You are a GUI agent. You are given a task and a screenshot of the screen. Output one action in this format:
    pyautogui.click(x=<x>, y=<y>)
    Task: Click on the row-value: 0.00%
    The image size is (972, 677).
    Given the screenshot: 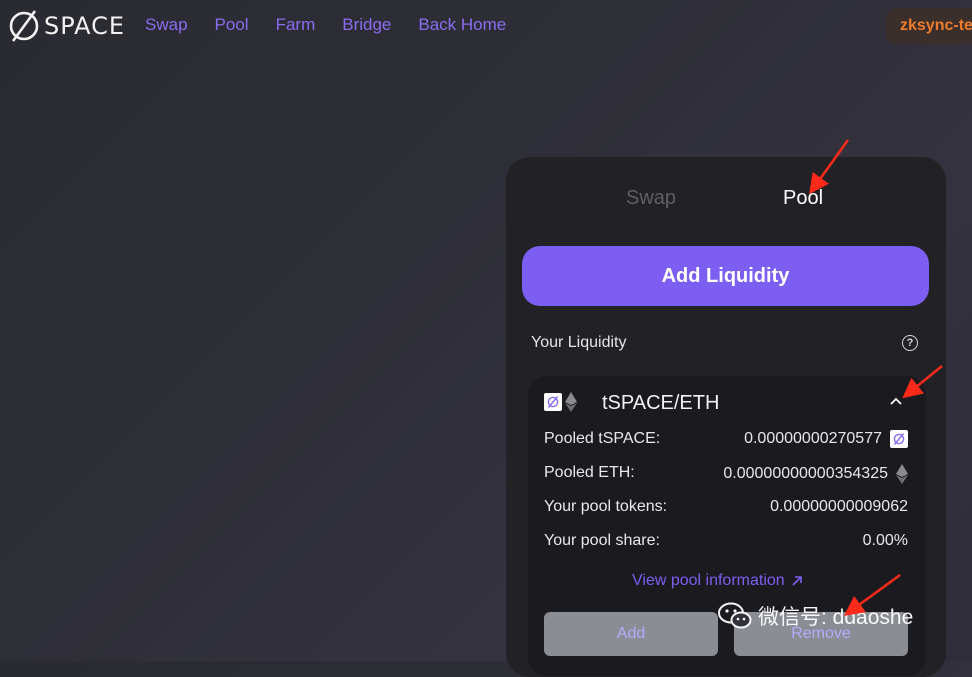 What is the action you would take?
    pyautogui.click(x=885, y=540)
    